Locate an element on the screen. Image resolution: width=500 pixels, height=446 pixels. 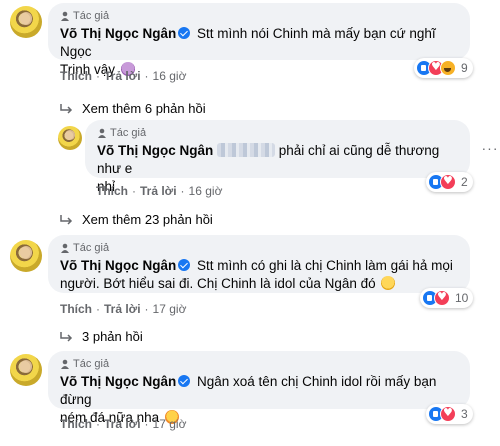
reactions-summary: 2 is located at coordinates (449, 182).